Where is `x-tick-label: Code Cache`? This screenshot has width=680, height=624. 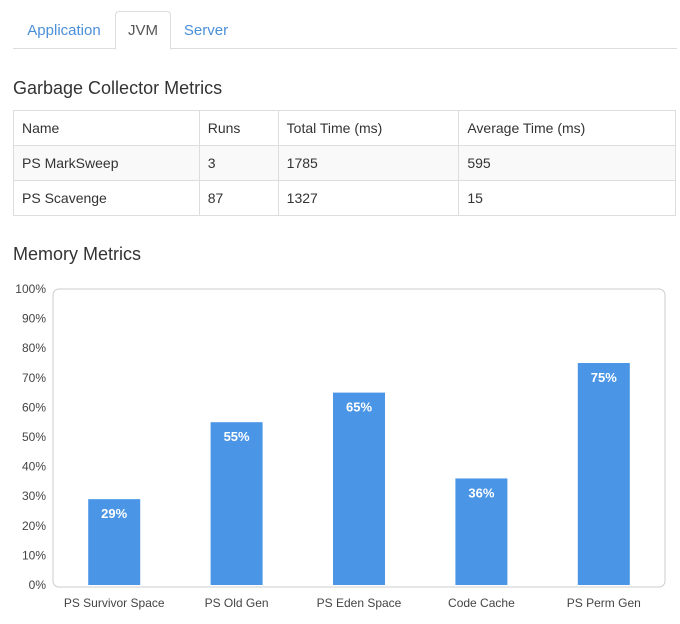
x-tick-label: Code Cache is located at coordinates (481, 603).